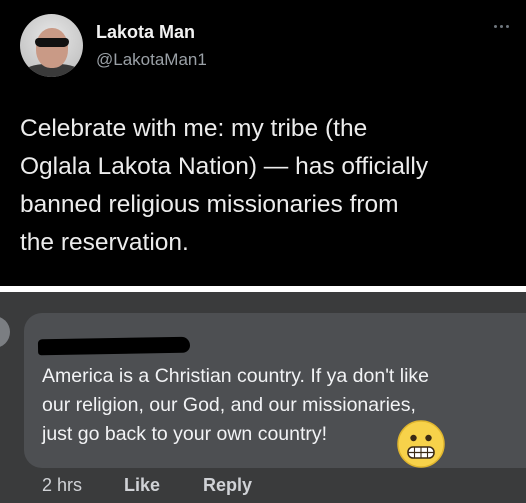  Describe the element at coordinates (503, 26) in the screenshot. I see `more-options-icon` at that location.